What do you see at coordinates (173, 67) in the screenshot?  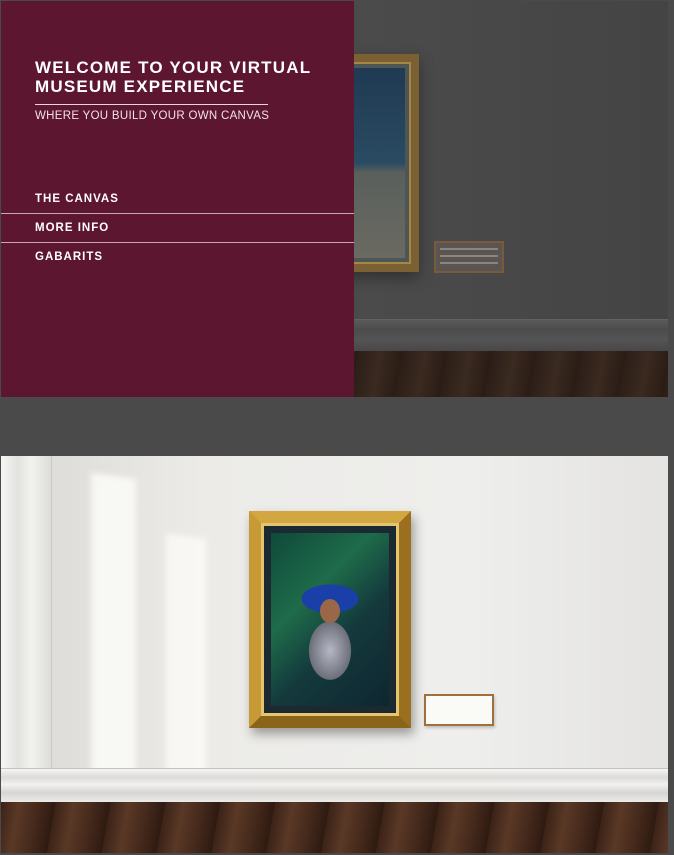 I see `welcome-title-line1: WELCOME TO YOUR VIRTUAL` at bounding box center [173, 67].